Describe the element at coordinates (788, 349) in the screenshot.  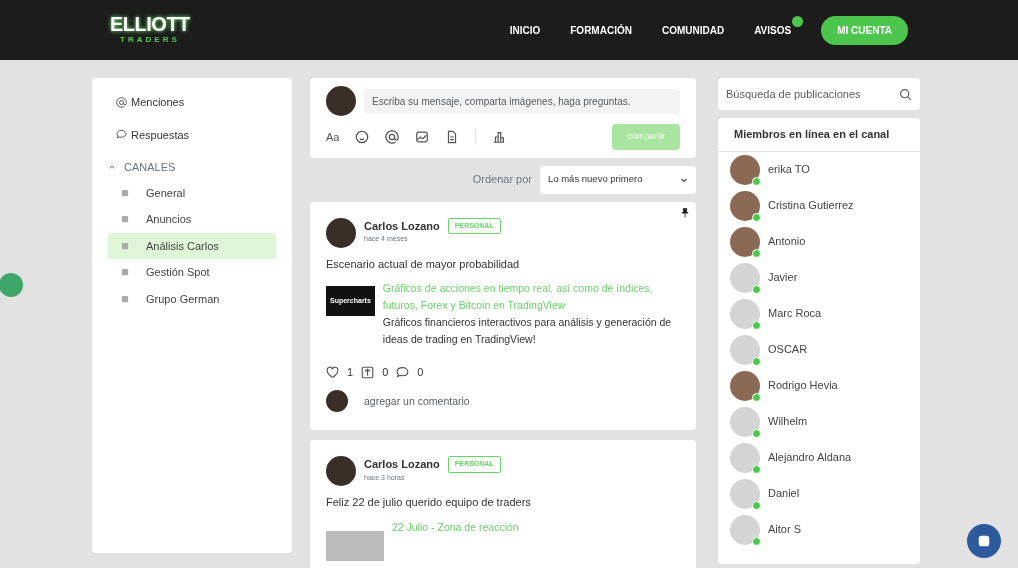
I see `member-name: OSCAR` at that location.